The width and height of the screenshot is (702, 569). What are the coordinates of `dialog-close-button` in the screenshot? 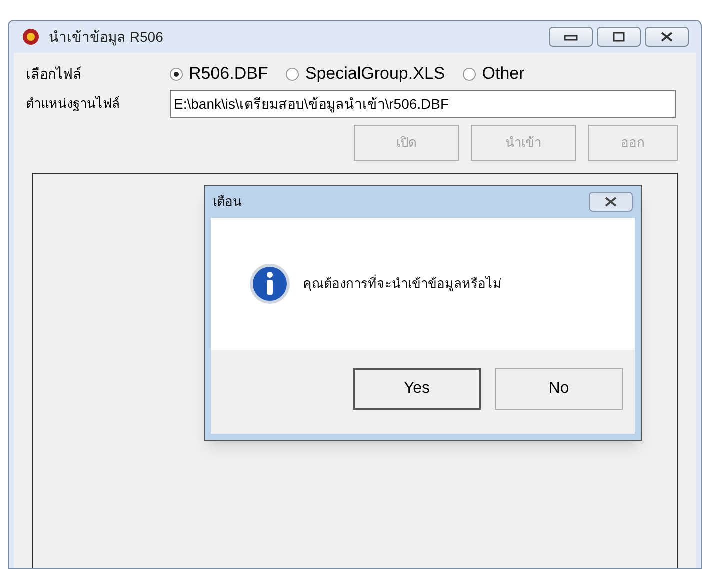 It's located at (611, 202).